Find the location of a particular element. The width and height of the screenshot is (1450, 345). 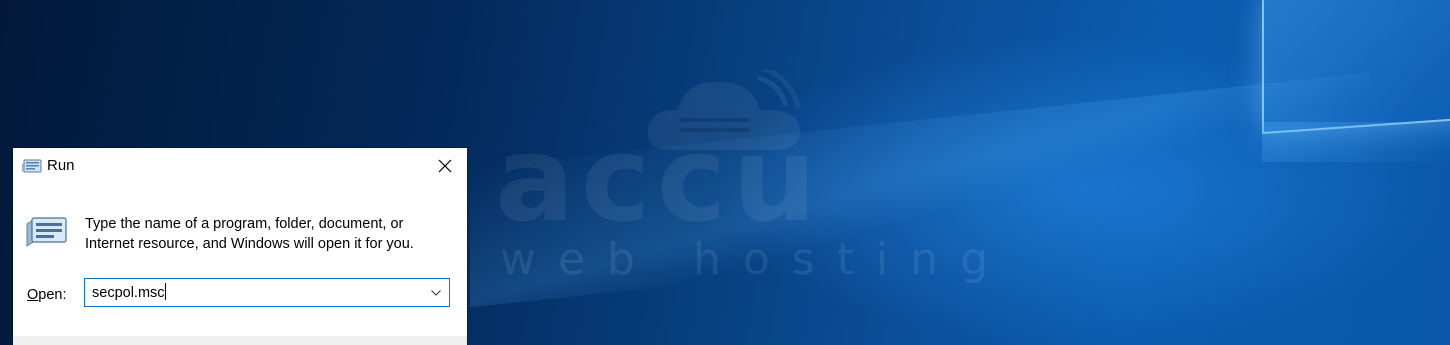

watermark-word: accu is located at coordinates (659, 179).